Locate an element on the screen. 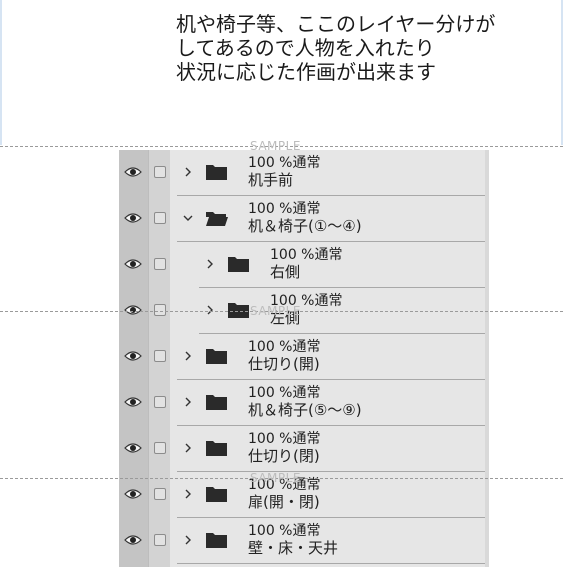  layer-name: 仕切り(閉) is located at coordinates (284, 456).